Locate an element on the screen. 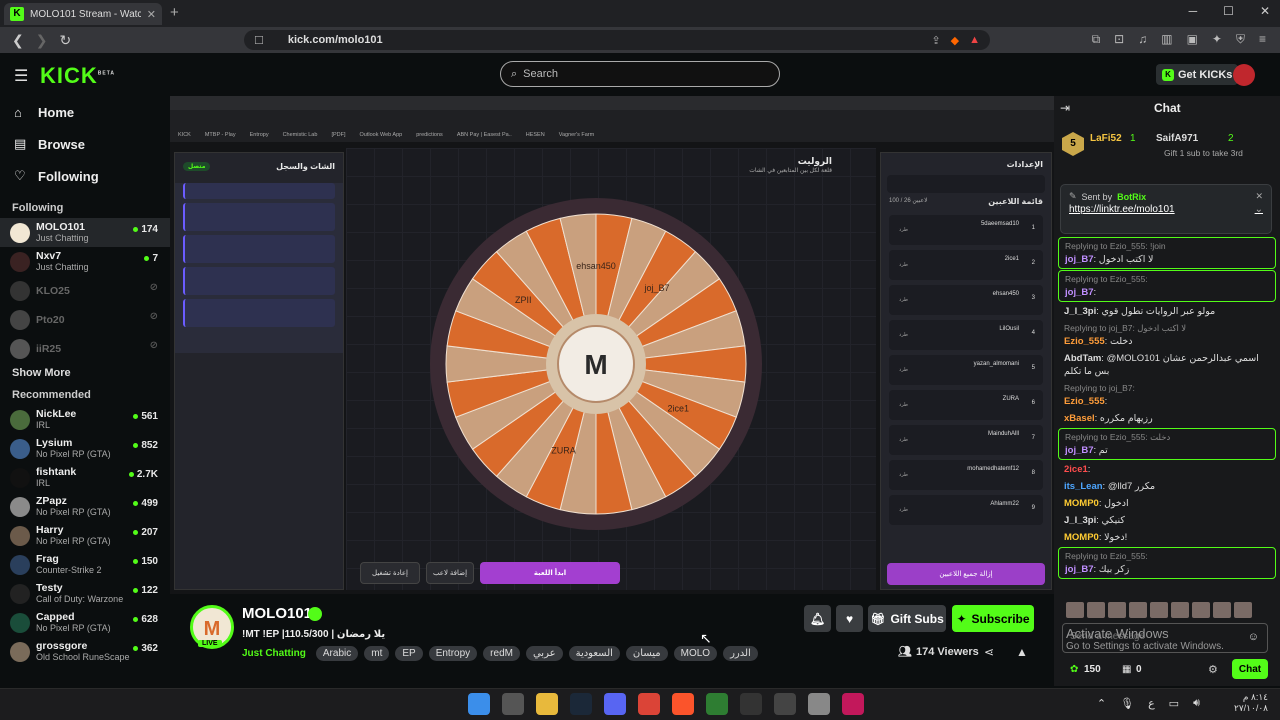 The width and height of the screenshot is (1280, 720). nav-home: ⌂ Home is located at coordinates (85, 112).